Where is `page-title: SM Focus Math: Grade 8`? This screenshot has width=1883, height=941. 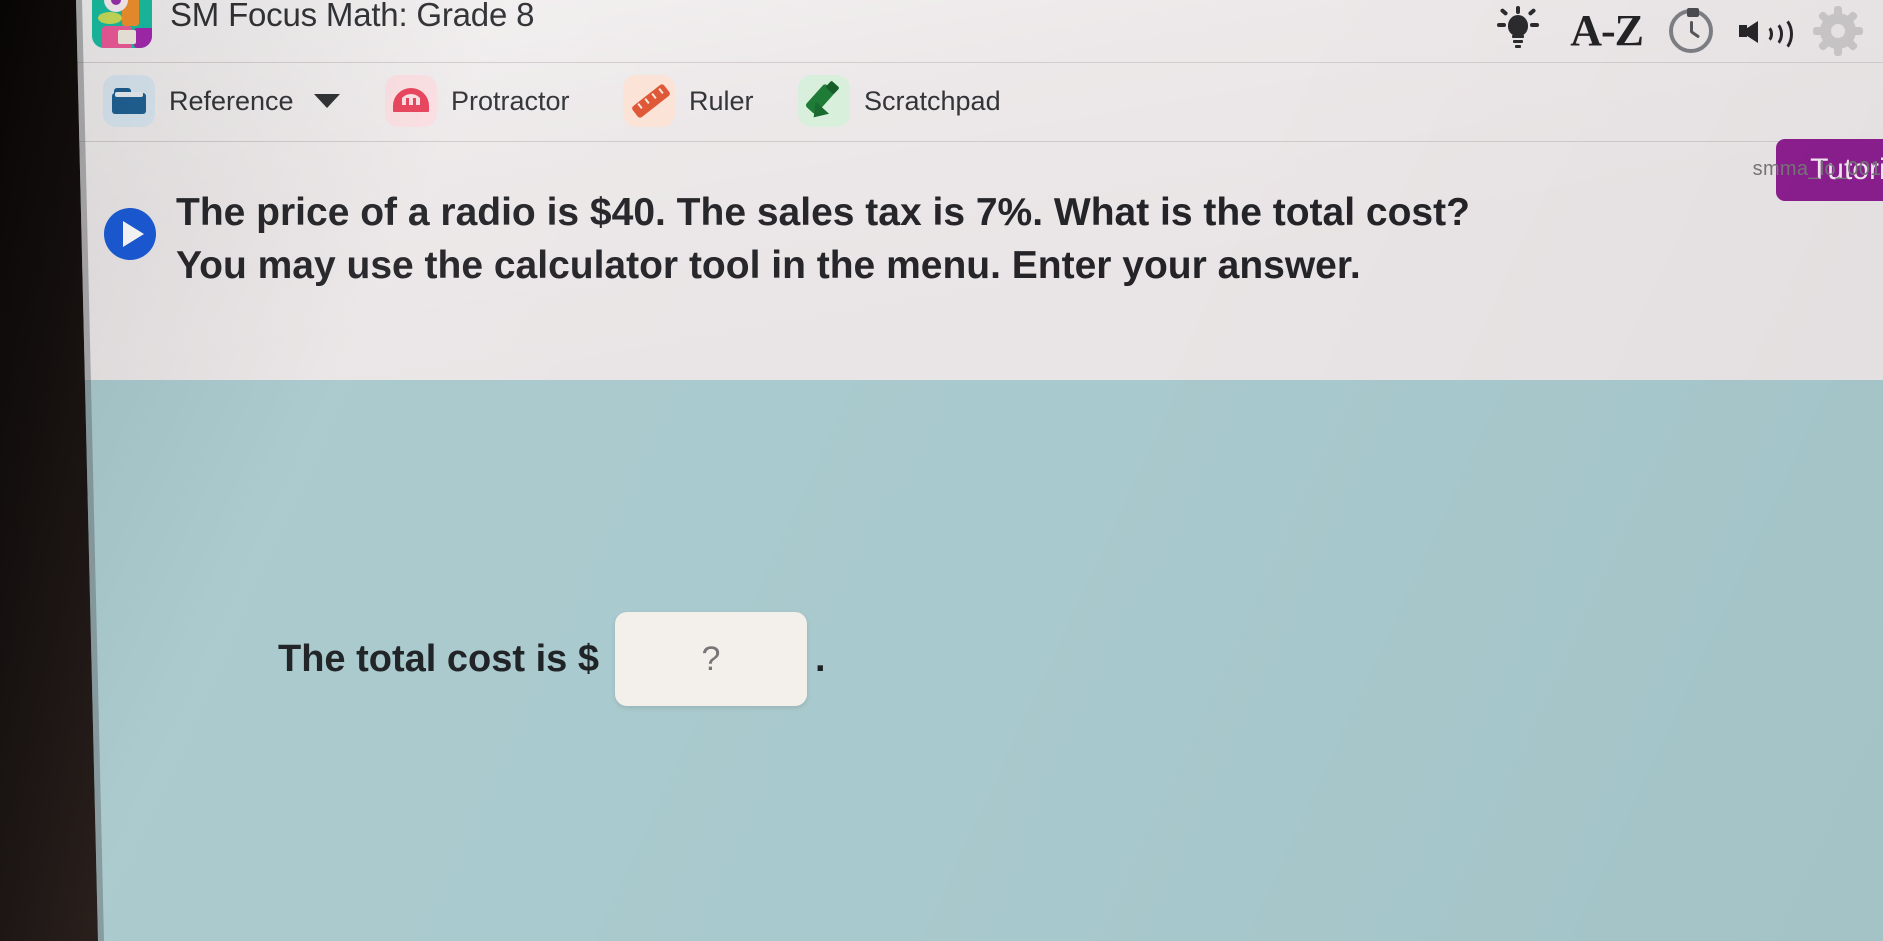
page-title: SM Focus Math: Grade 8 is located at coordinates (352, 16).